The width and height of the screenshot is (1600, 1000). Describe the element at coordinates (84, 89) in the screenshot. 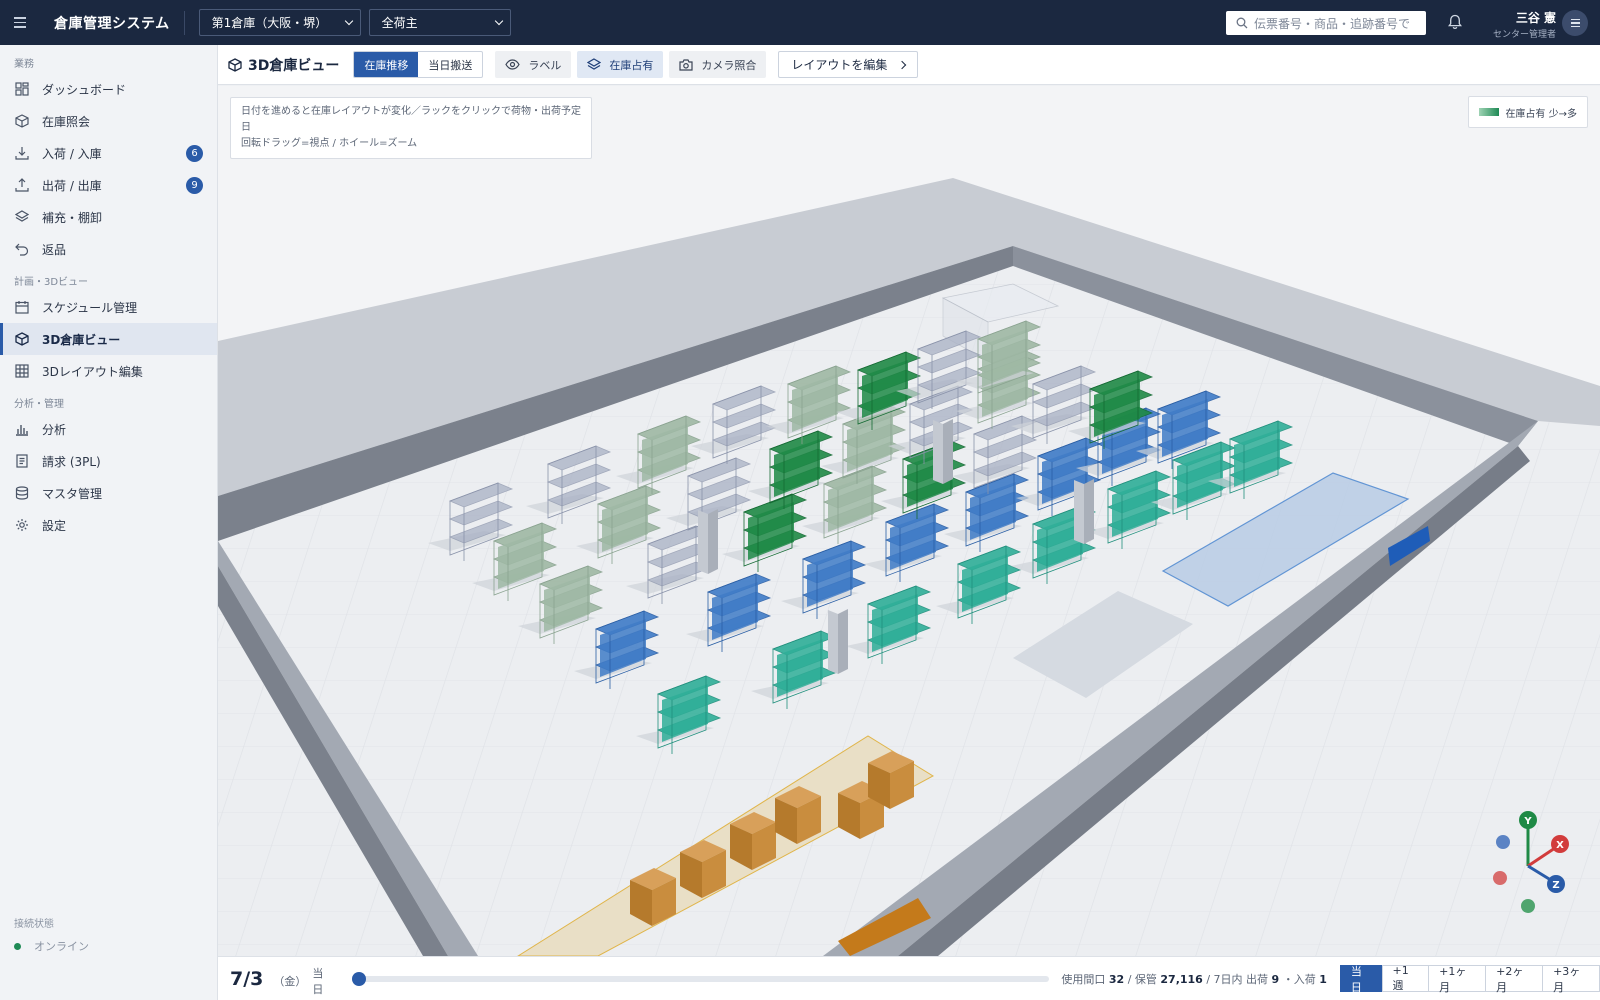

I see `sidebar-item-label: ダッシュボード` at that location.